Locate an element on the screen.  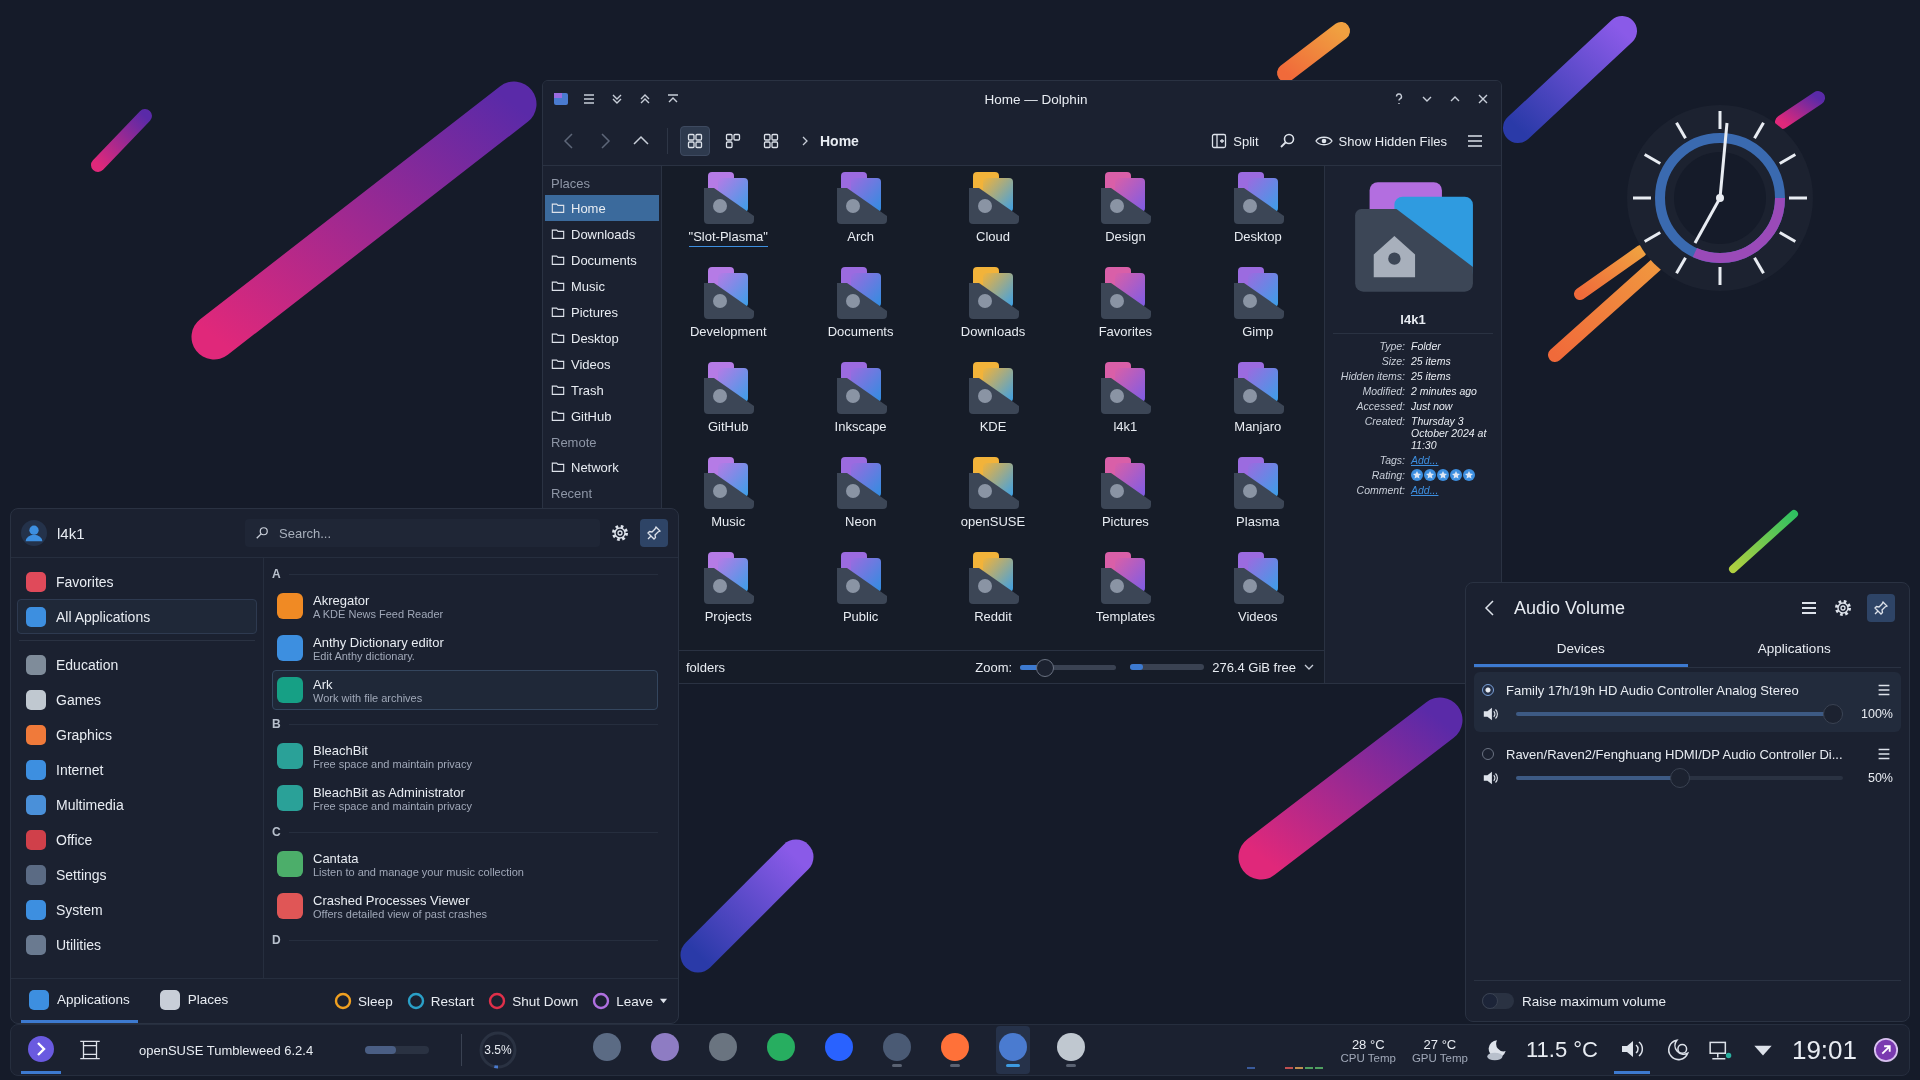
chevron-down-icon is located at coordinates (1309, 667).